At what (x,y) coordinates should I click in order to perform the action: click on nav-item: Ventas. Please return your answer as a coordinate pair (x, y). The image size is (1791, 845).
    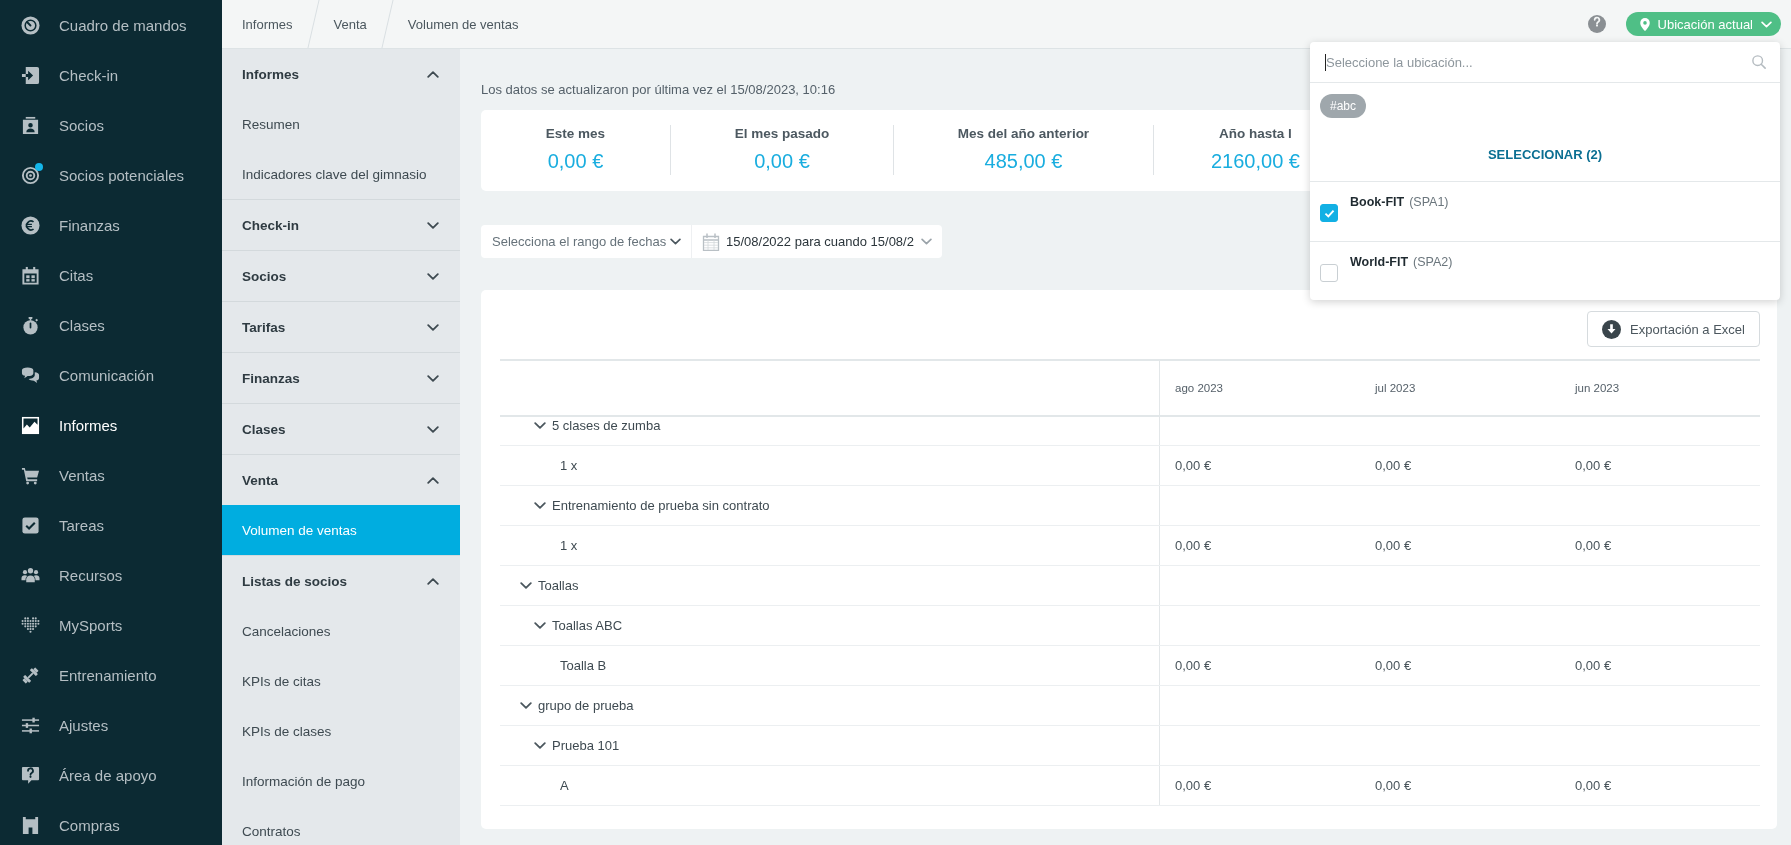
    Looking at the image, I should click on (111, 475).